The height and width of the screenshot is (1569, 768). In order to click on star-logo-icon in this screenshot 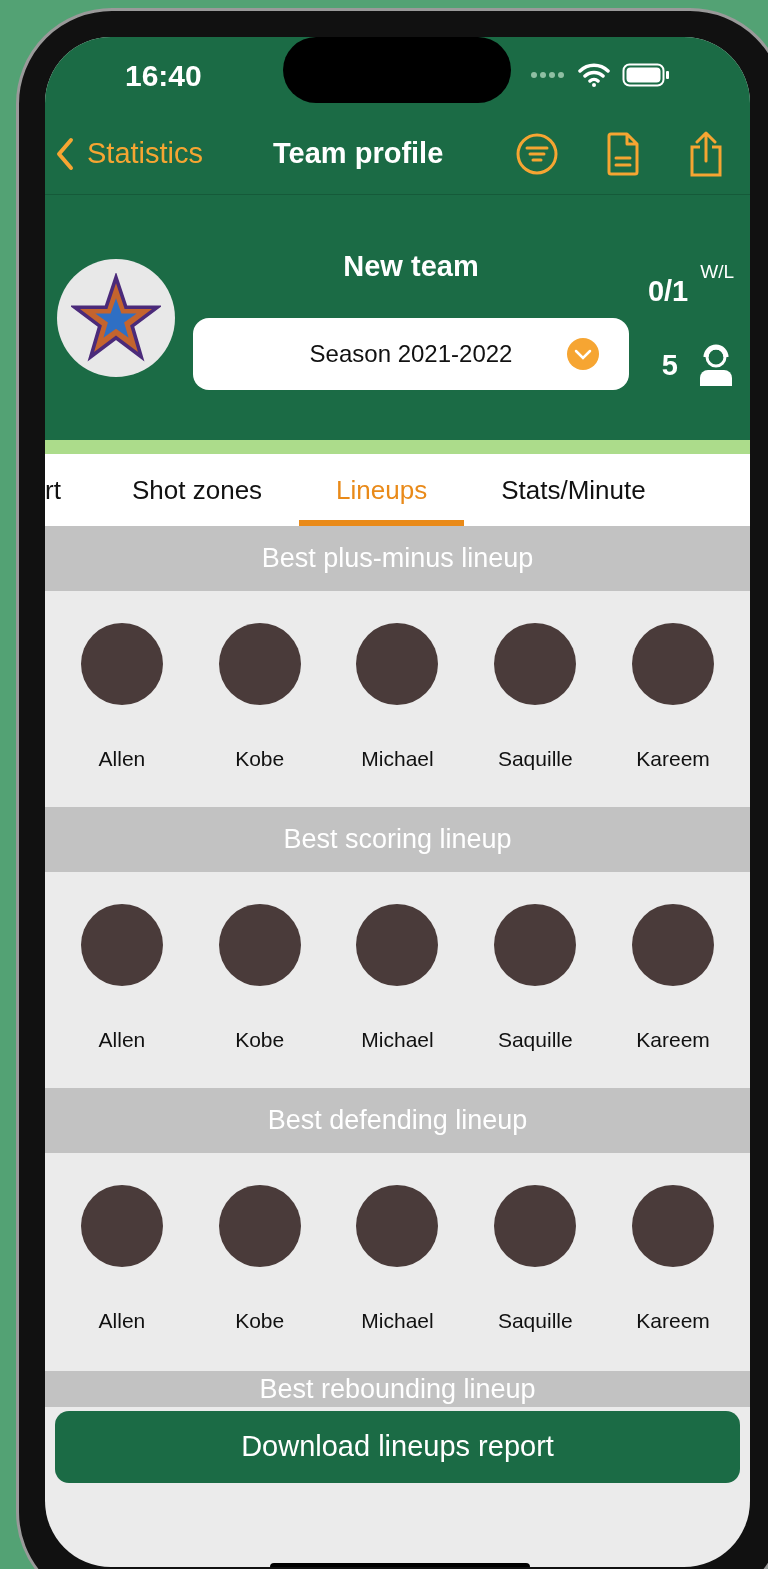, I will do `click(116, 317)`.